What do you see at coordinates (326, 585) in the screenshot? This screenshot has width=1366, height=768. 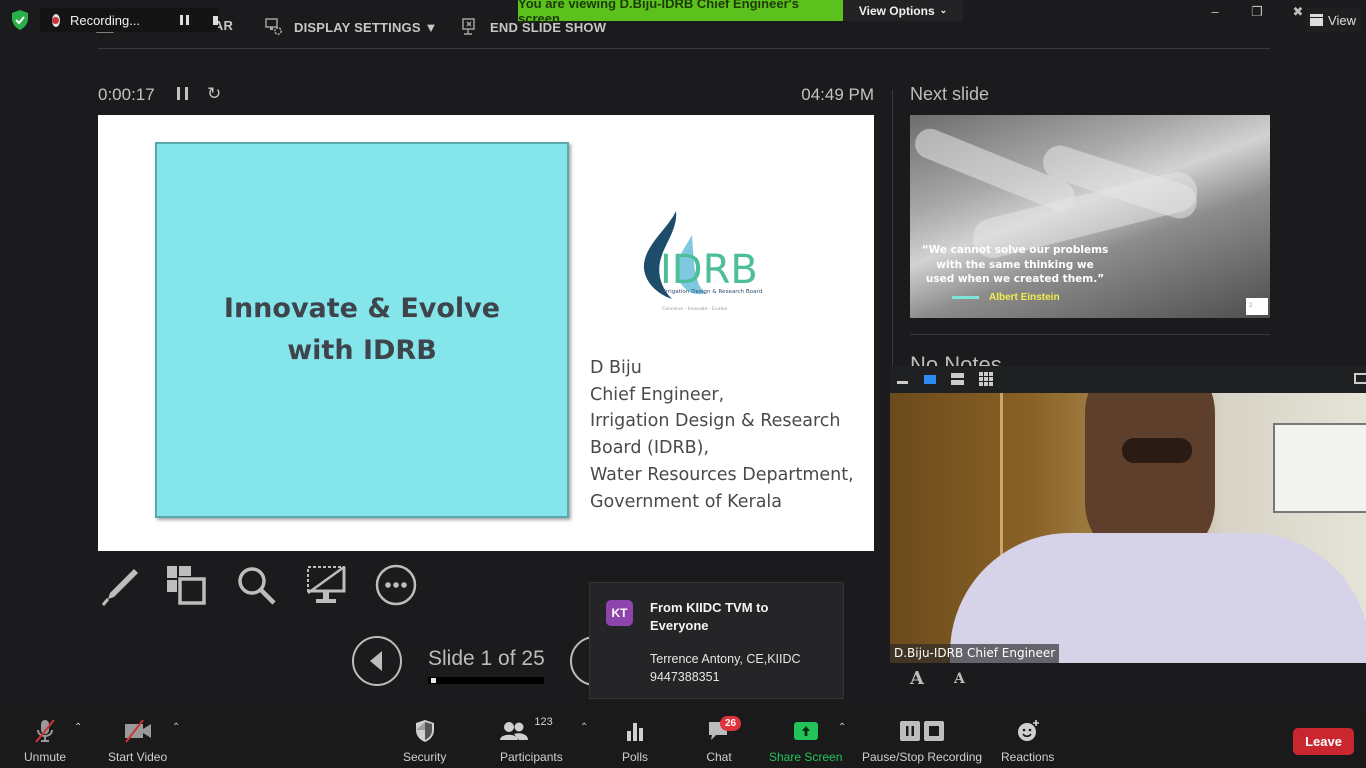 I see `black-screen-icon` at bounding box center [326, 585].